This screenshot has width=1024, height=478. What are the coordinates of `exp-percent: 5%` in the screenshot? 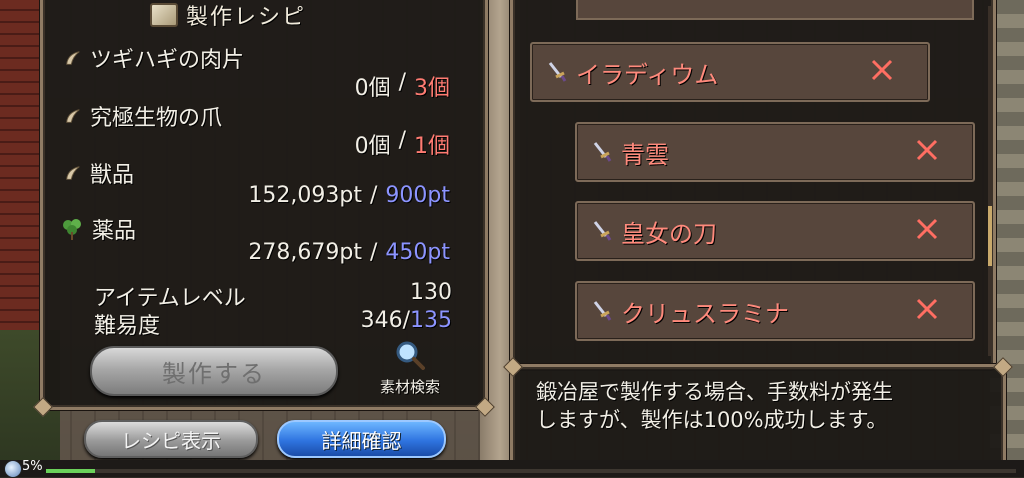 It's located at (32, 466).